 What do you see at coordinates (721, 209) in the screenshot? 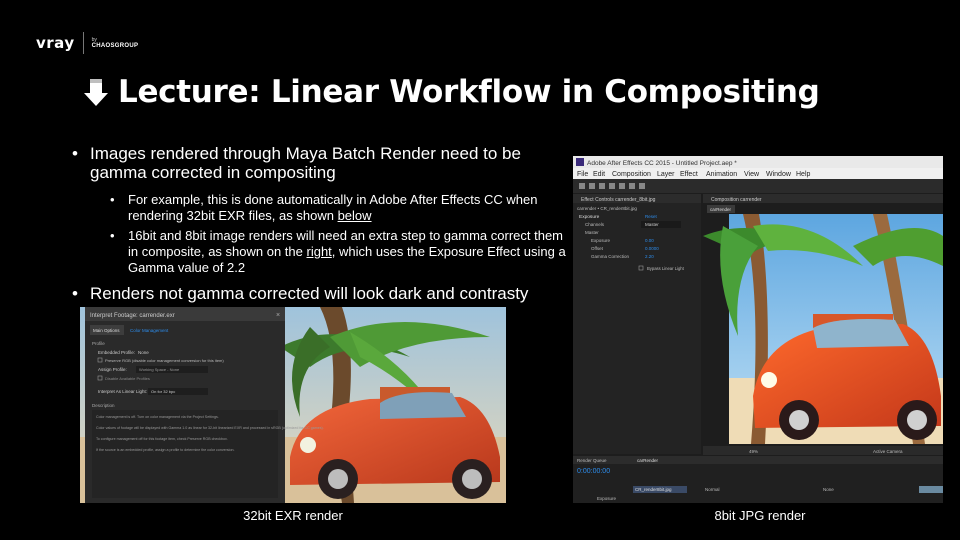
I see `comp-flowchart-tab: carRender` at bounding box center [721, 209].